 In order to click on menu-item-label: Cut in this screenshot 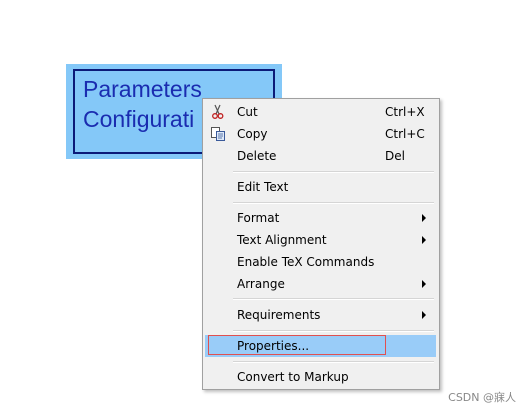, I will do `click(247, 112)`.